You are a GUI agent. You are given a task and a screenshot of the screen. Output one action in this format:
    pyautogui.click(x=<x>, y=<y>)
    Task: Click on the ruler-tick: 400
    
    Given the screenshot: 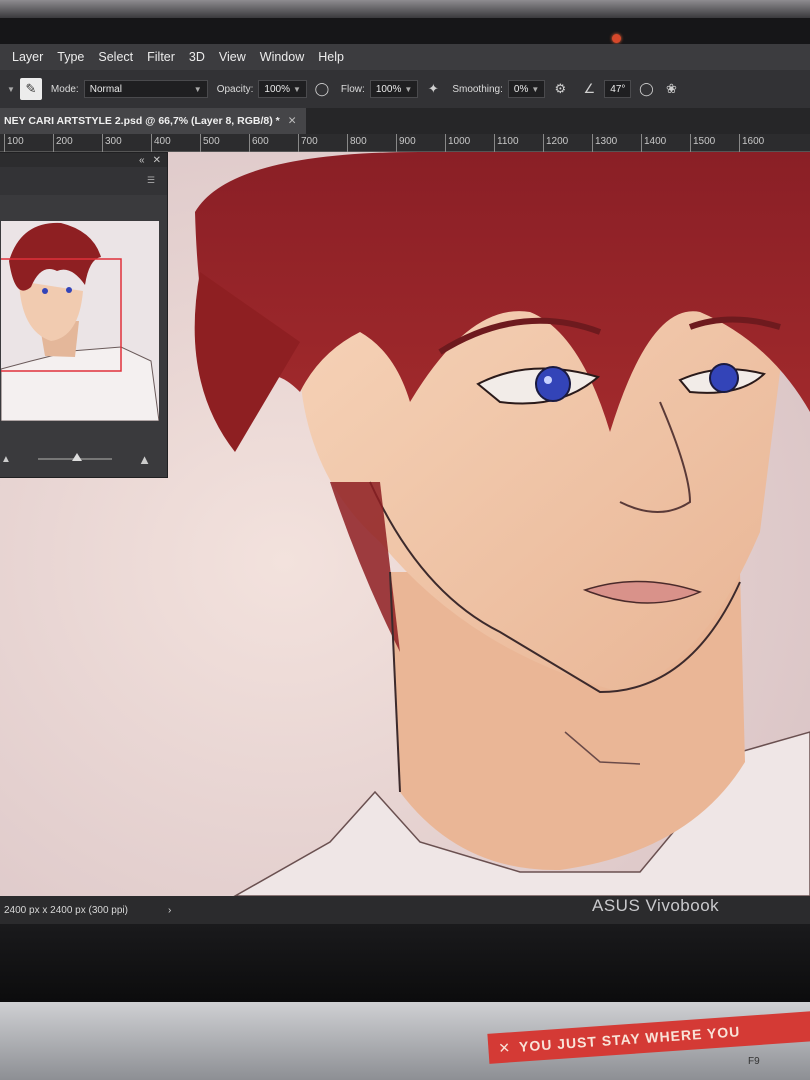 What is the action you would take?
    pyautogui.click(x=161, y=143)
    